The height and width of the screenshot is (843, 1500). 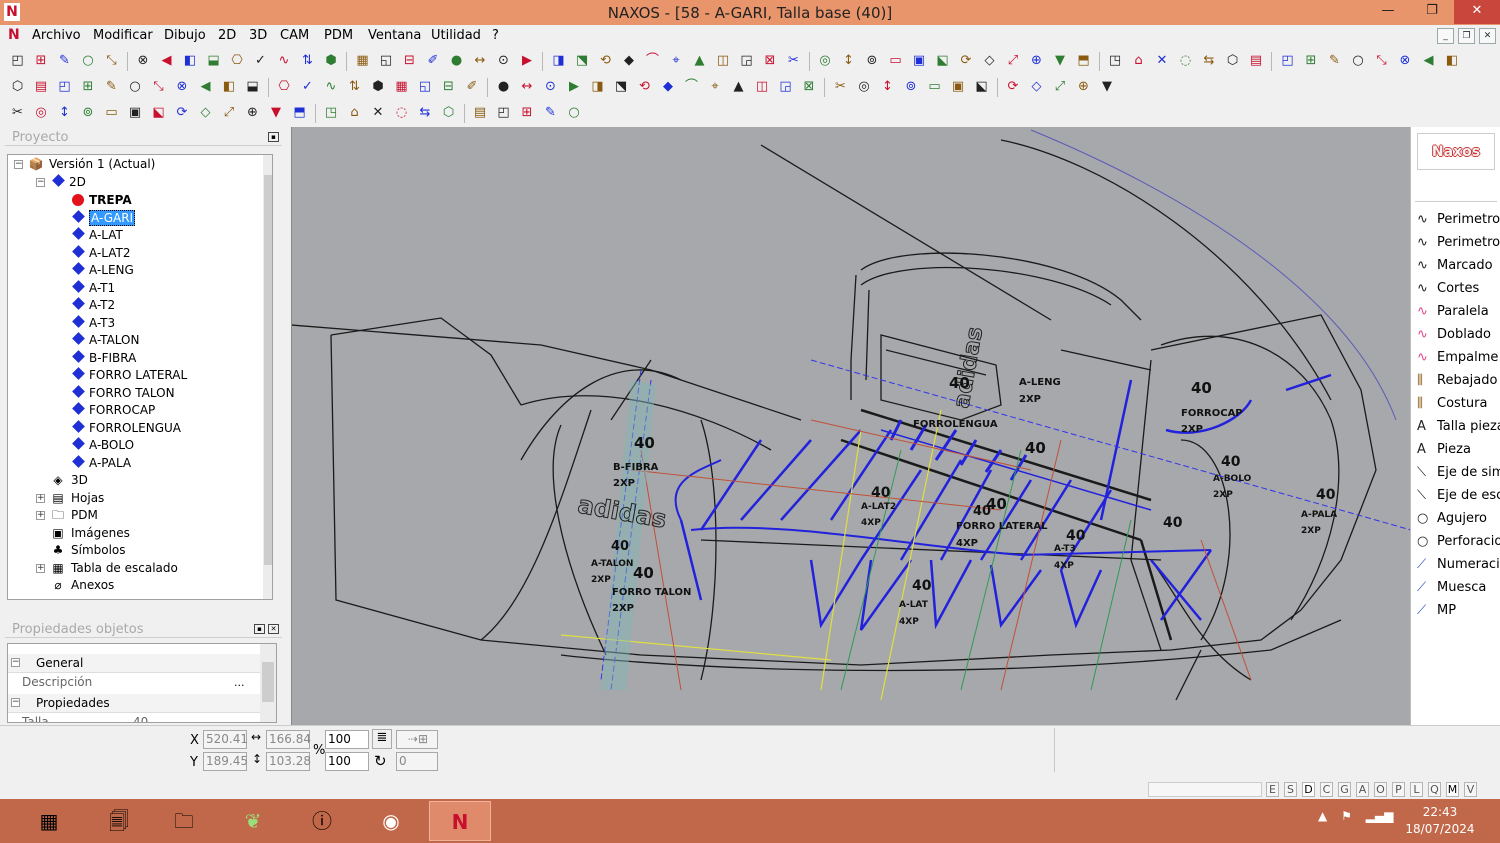 What do you see at coordinates (1440, 821) in the screenshot?
I see `clock: 22:43 18/07/2024` at bounding box center [1440, 821].